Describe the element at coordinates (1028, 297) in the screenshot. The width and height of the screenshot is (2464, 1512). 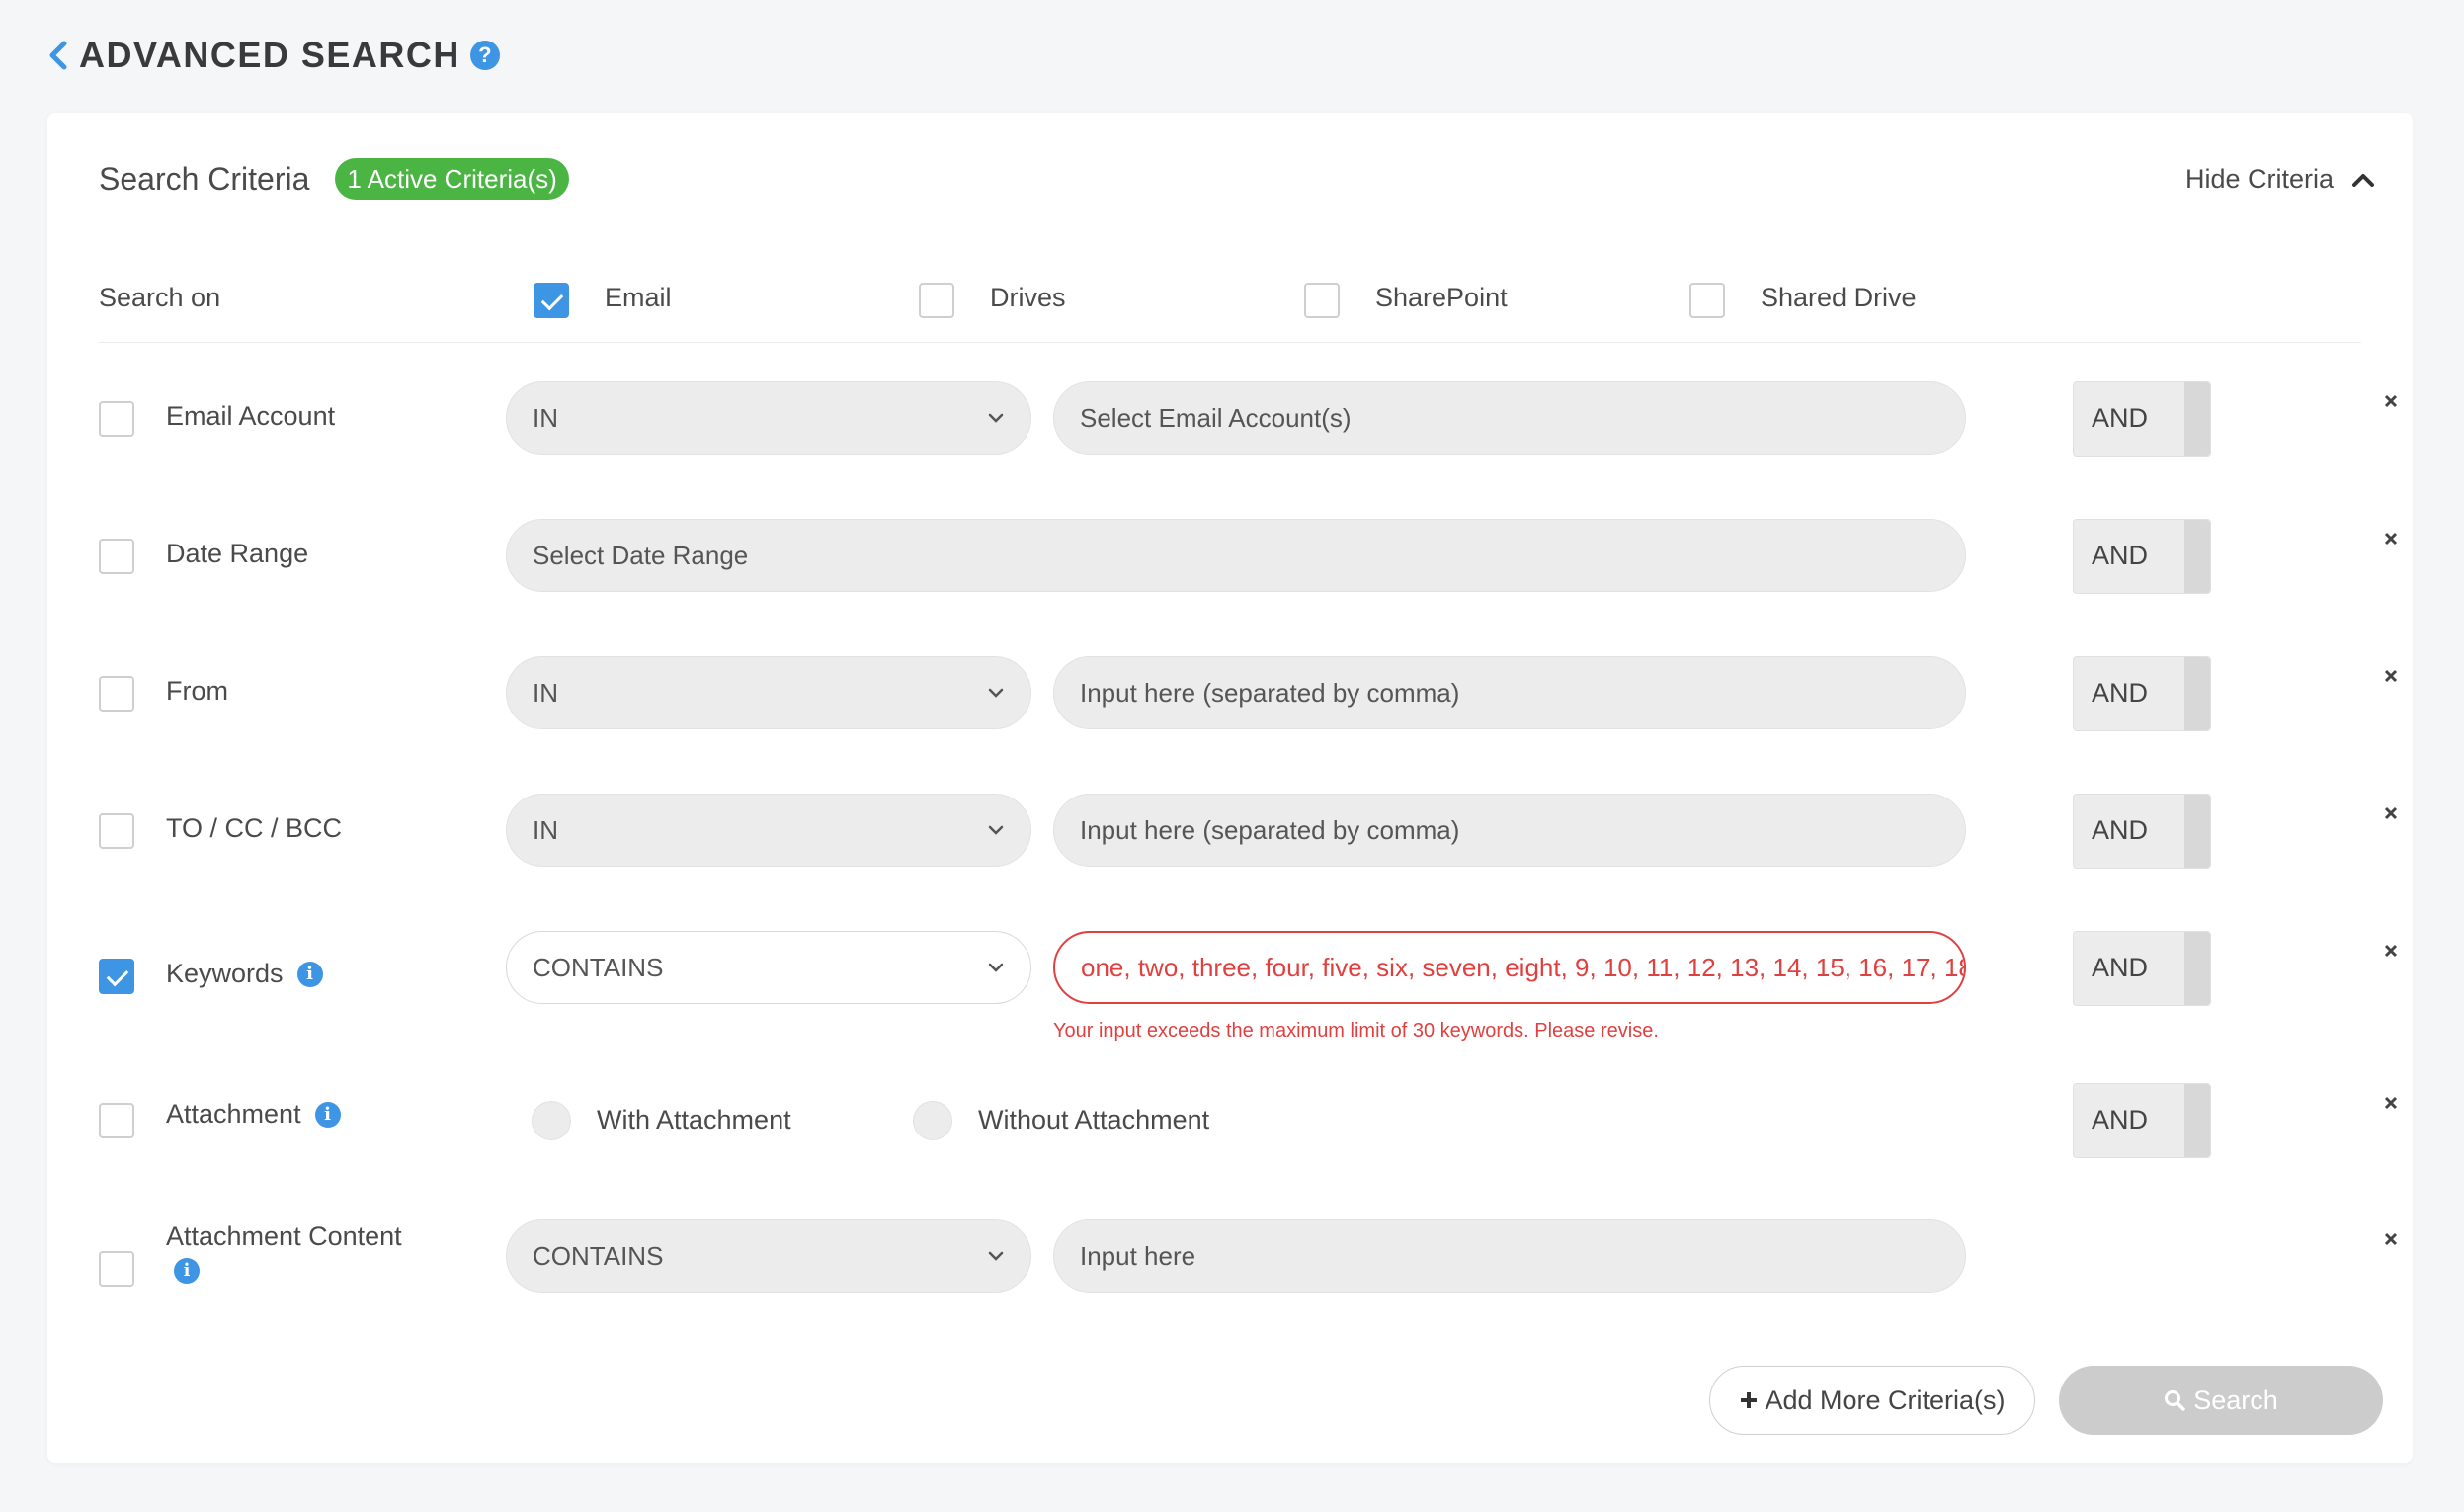
I see `drives-option-label: Drives` at that location.